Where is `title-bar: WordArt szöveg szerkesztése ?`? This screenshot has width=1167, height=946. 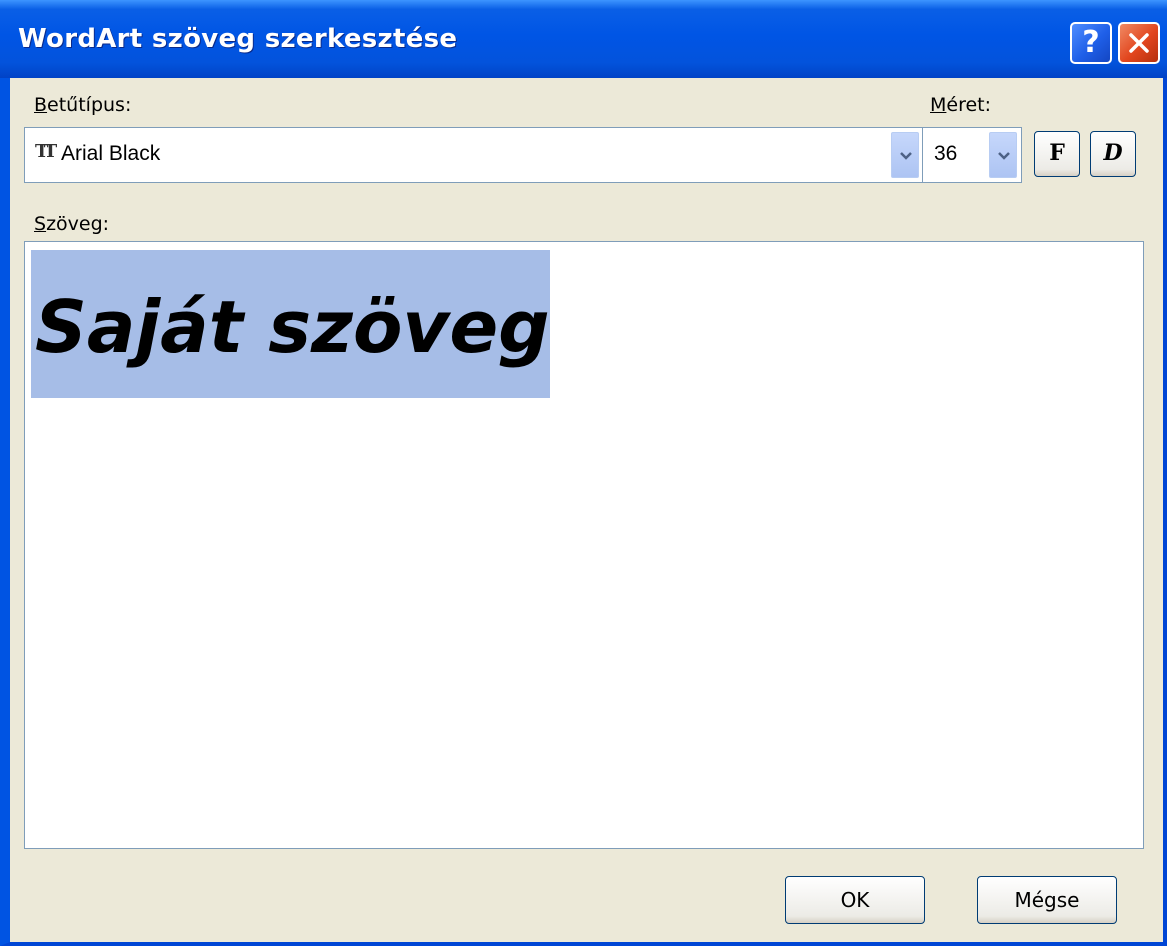 title-bar: WordArt szöveg szerkesztése ? is located at coordinates (583, 39).